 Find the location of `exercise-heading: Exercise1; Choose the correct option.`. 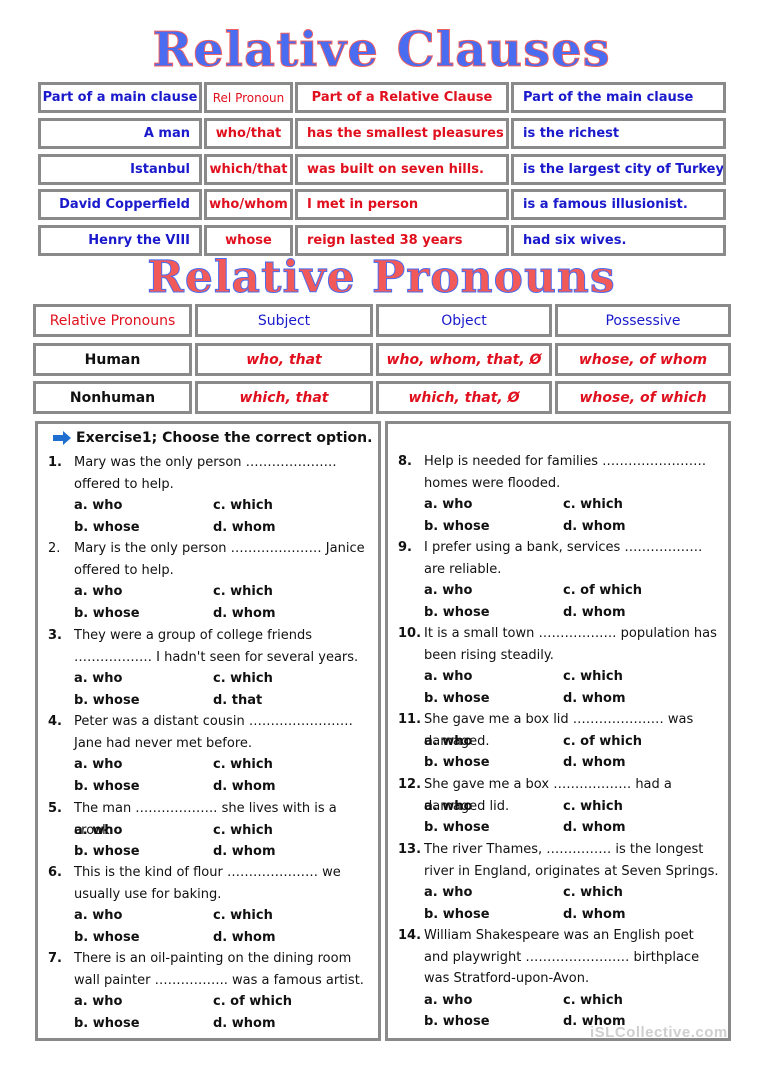

exercise-heading: Exercise1; Choose the correct option. is located at coordinates (212, 438).